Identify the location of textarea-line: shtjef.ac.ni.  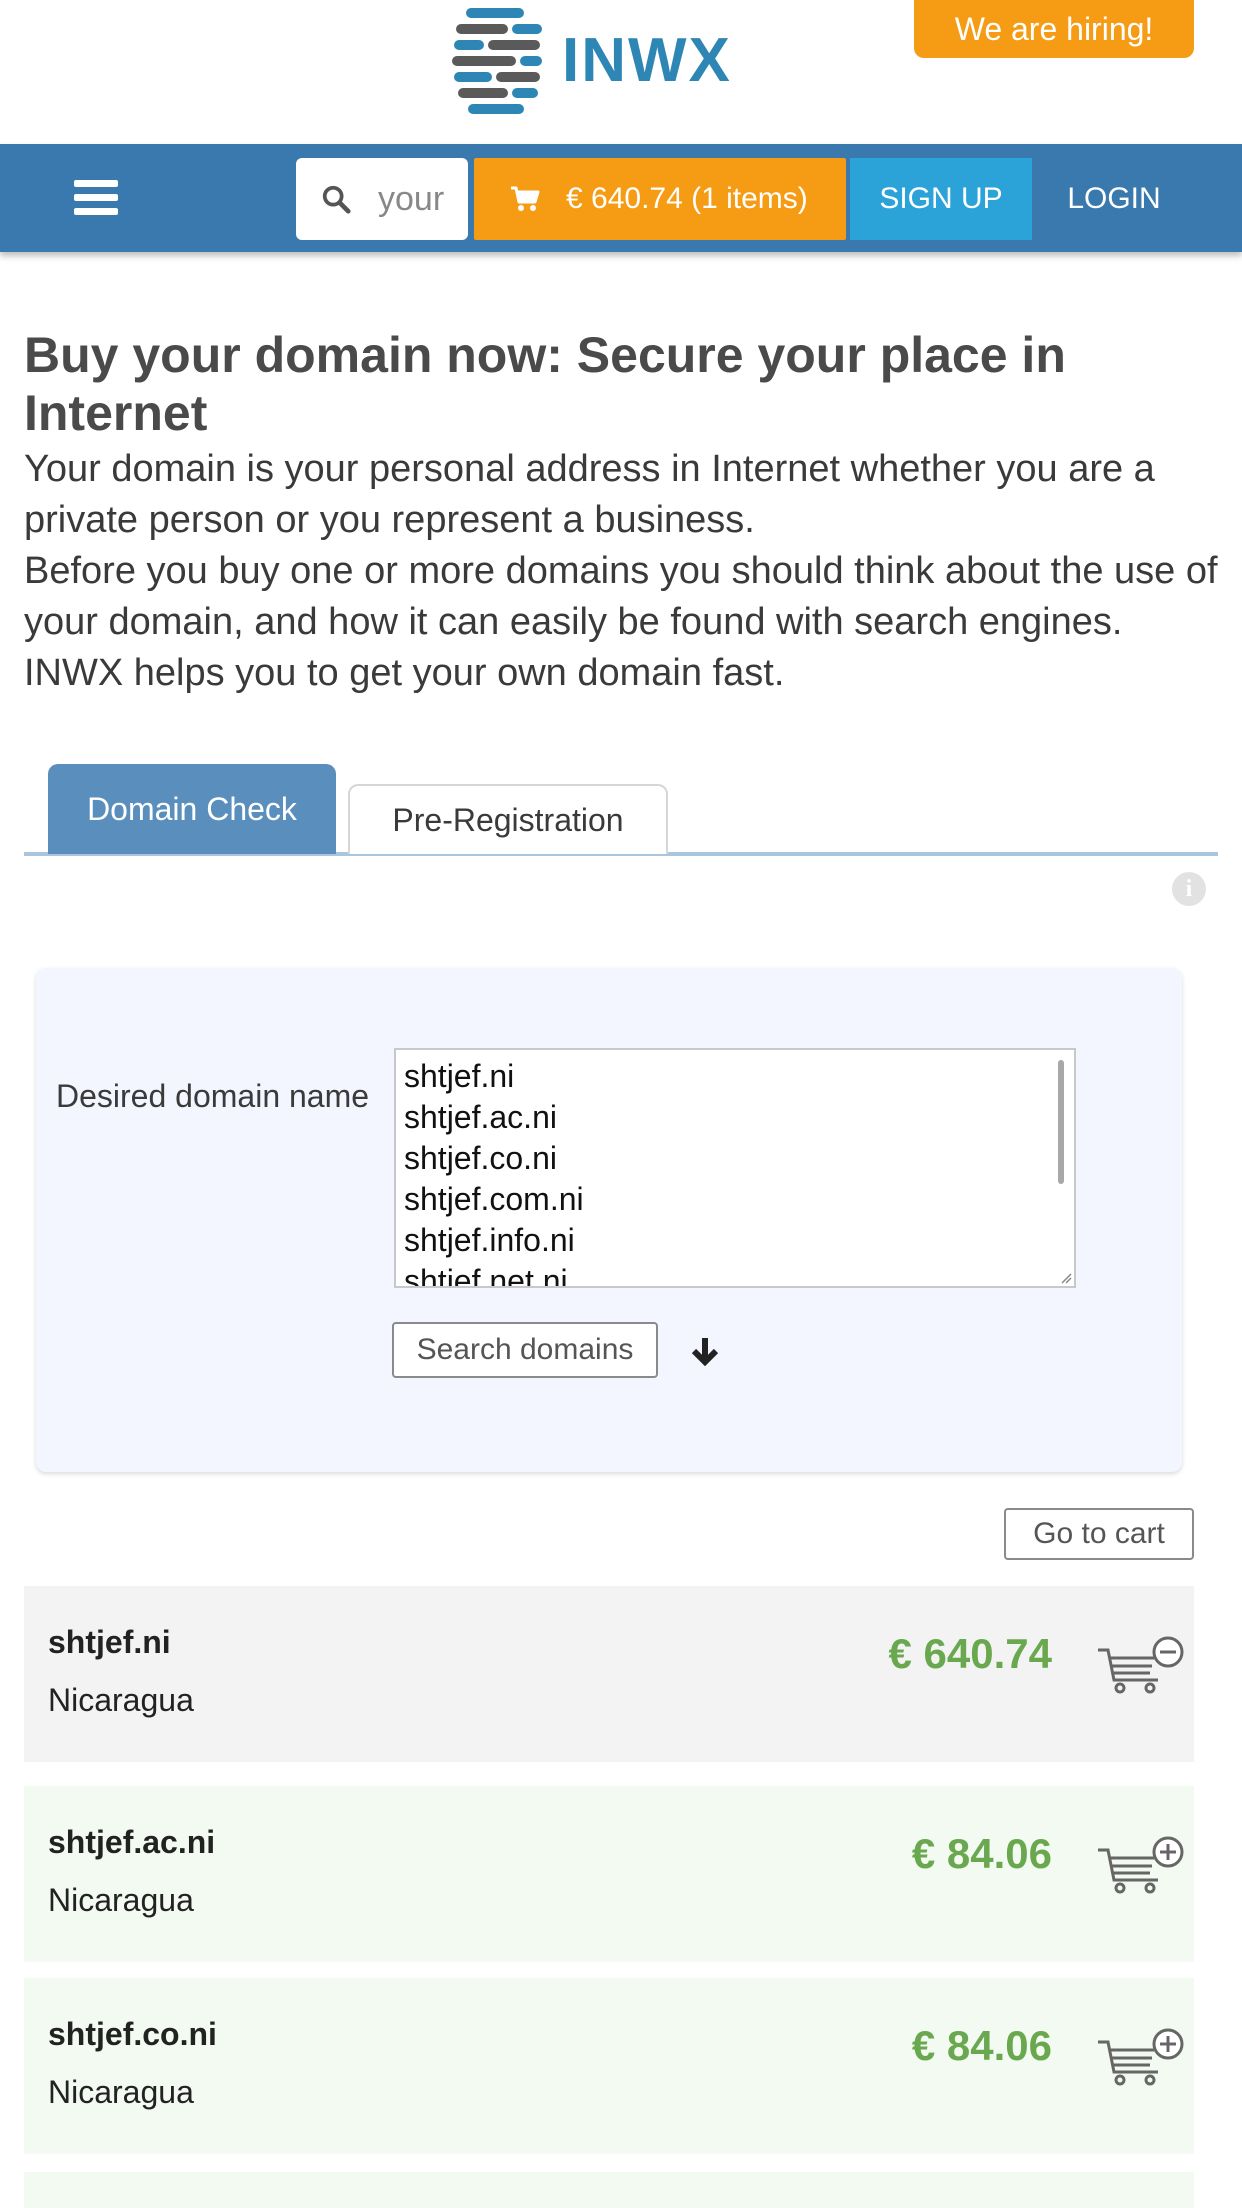
(480, 1117).